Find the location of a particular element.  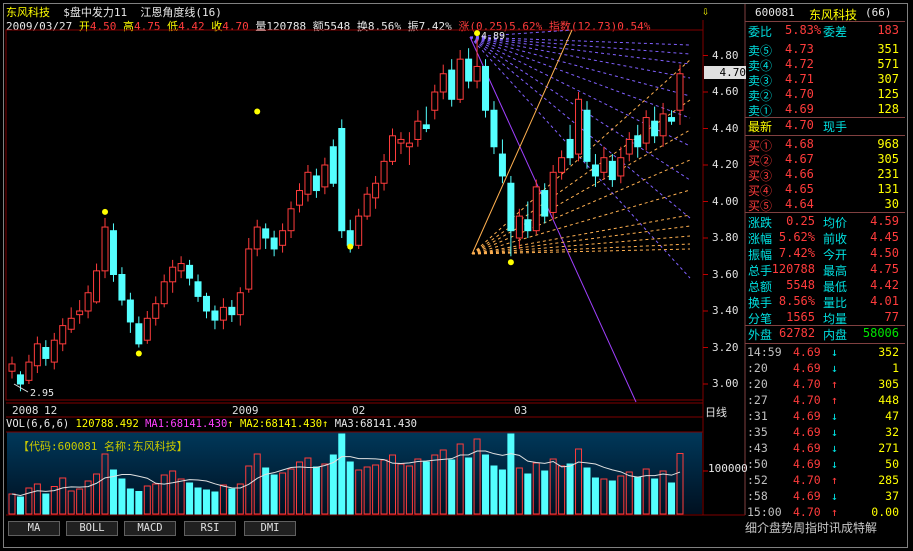

tick-time: :43 is located at coordinates (757, 448).